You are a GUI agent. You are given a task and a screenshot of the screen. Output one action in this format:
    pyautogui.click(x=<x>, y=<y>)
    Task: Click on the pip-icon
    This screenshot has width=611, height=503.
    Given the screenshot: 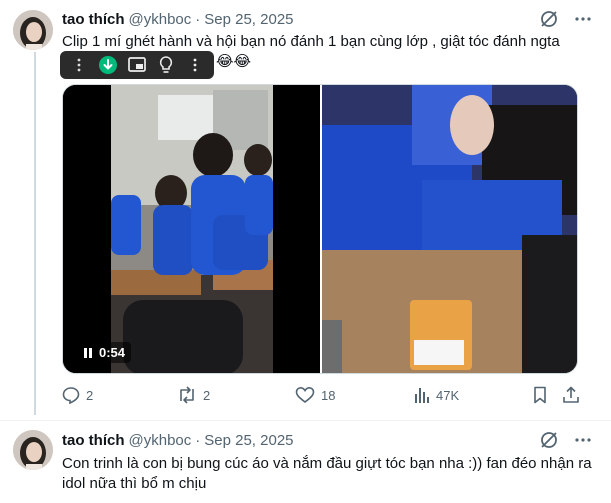 What is the action you would take?
    pyautogui.click(x=137, y=65)
    